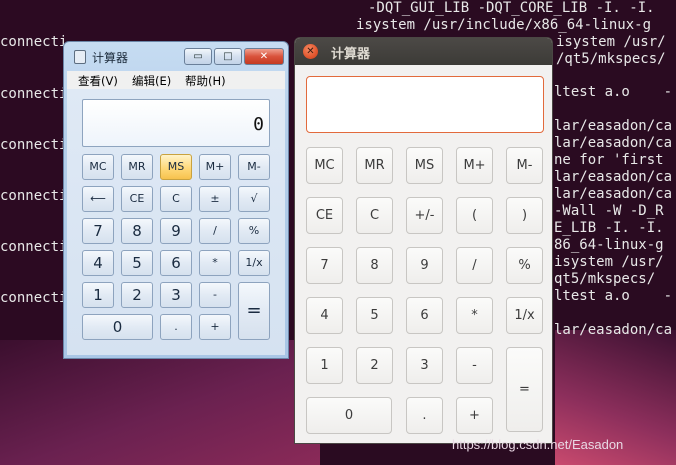  I want to click on menu-view: 查看(V), so click(98, 81).